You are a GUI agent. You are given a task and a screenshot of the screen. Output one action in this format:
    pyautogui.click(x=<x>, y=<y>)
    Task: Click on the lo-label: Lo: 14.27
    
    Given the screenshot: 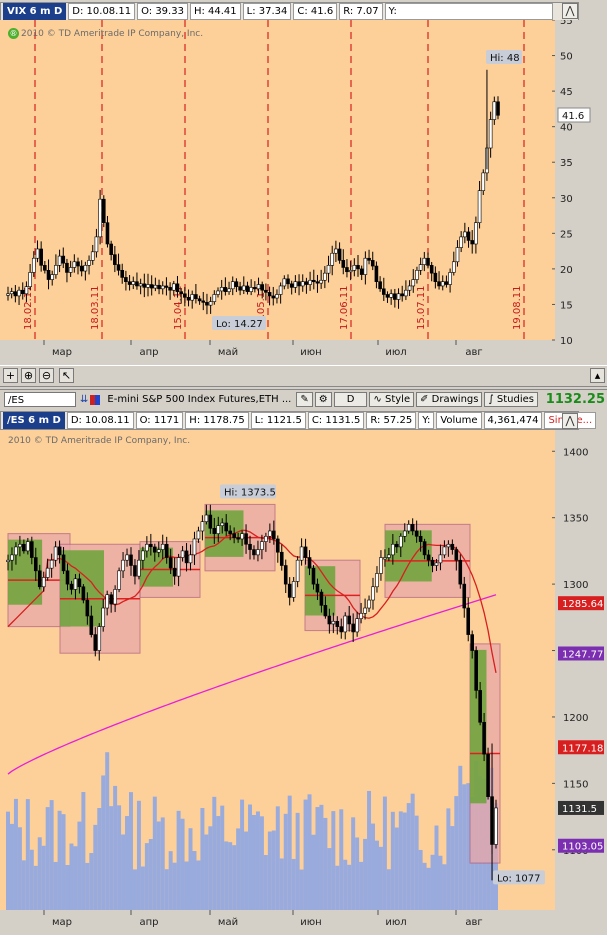 What is the action you would take?
    pyautogui.click(x=239, y=324)
    